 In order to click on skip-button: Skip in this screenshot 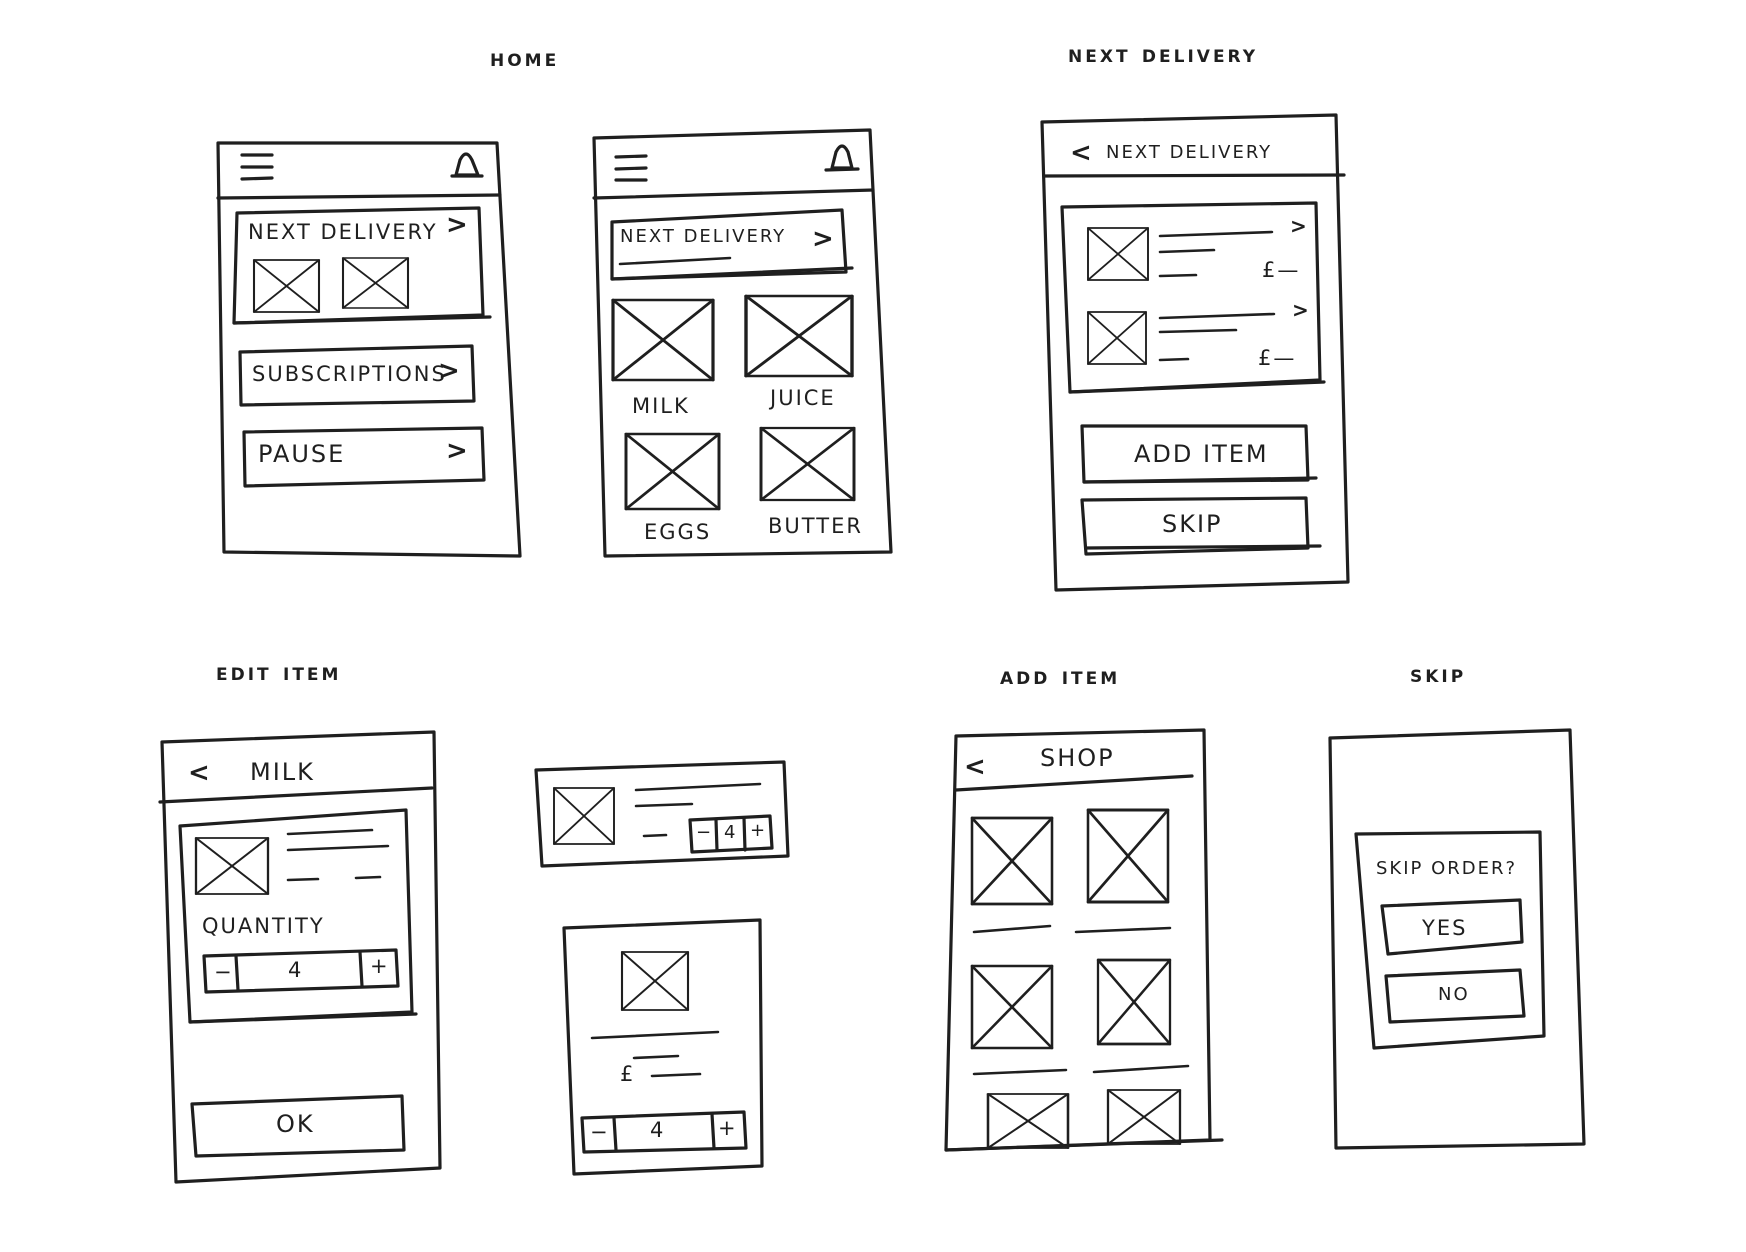, I will do `click(1192, 524)`.